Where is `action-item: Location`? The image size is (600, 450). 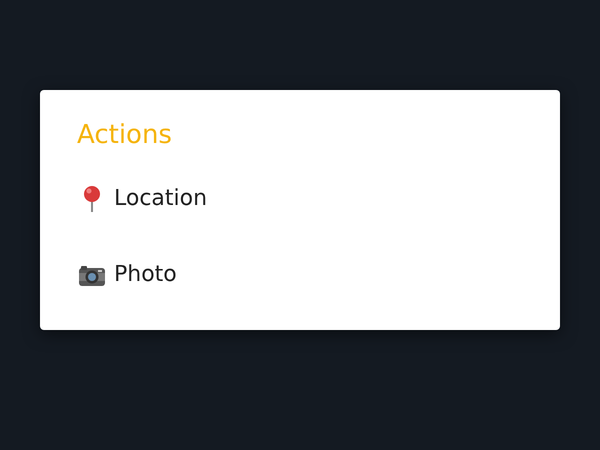
action-item: Location is located at coordinates (142, 199).